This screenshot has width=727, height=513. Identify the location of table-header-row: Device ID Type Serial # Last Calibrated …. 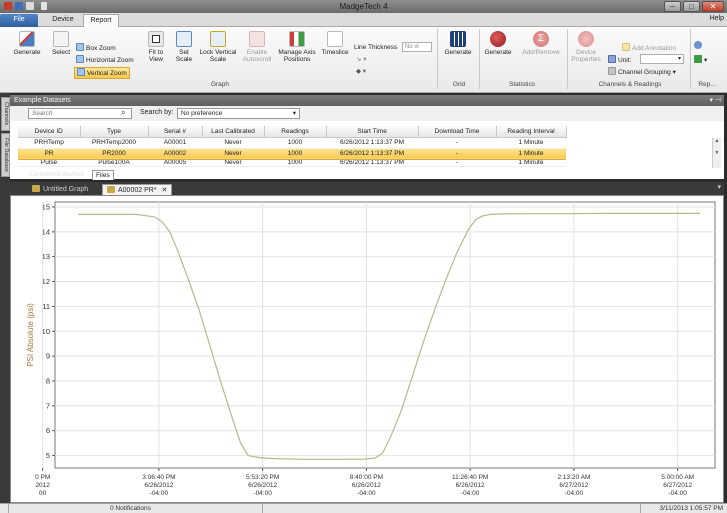
(292, 132).